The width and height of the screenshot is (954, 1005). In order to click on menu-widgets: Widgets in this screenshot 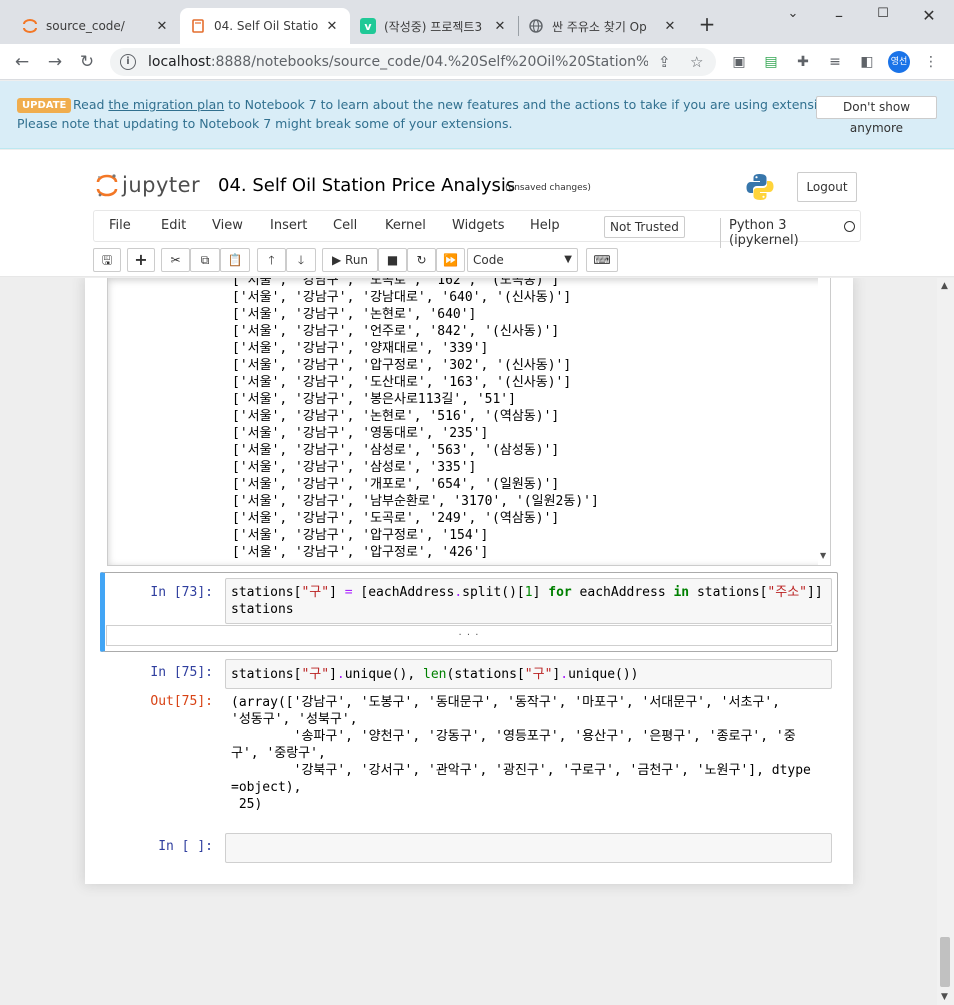, I will do `click(478, 225)`.